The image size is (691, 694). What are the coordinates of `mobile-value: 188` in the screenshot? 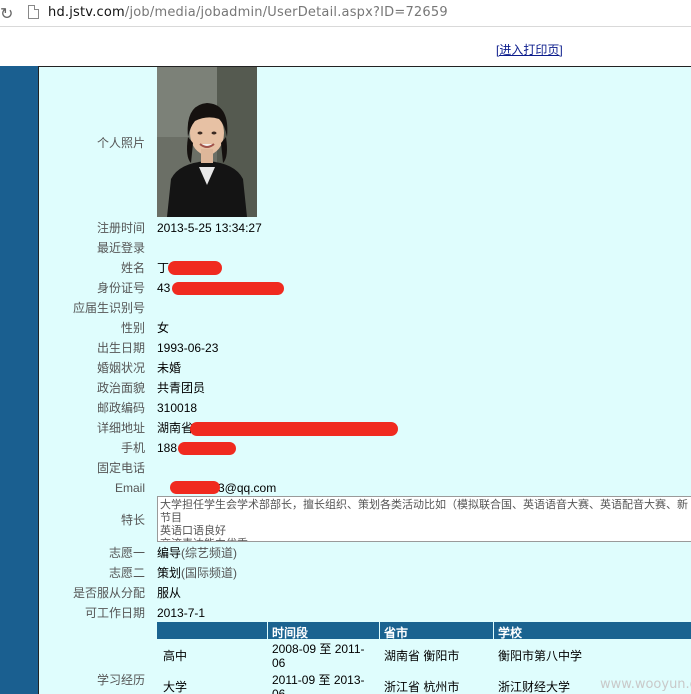 It's located at (167, 448).